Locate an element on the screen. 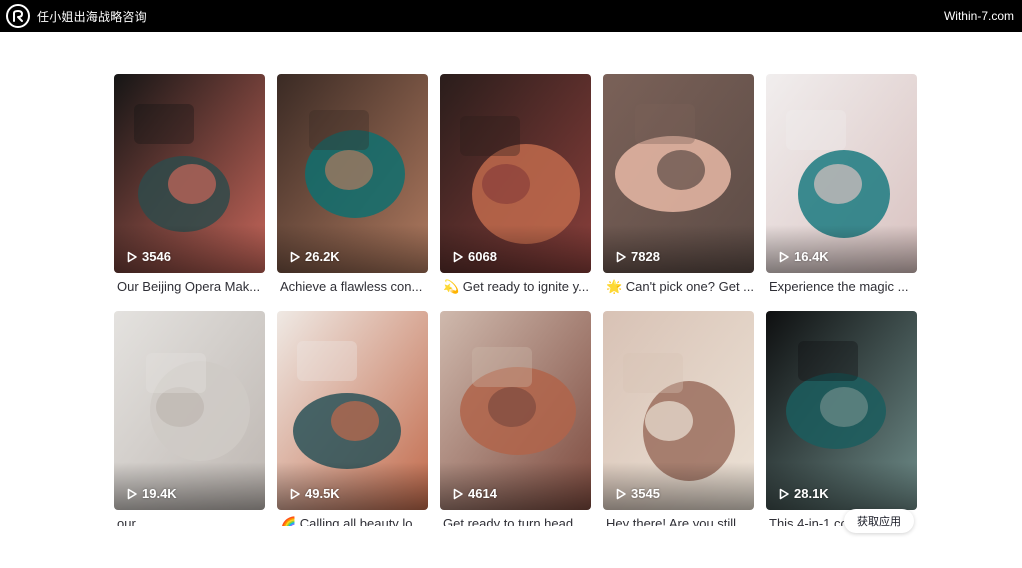 The image size is (1022, 568). thumbnail-frame: 19.4K is located at coordinates (189, 410).